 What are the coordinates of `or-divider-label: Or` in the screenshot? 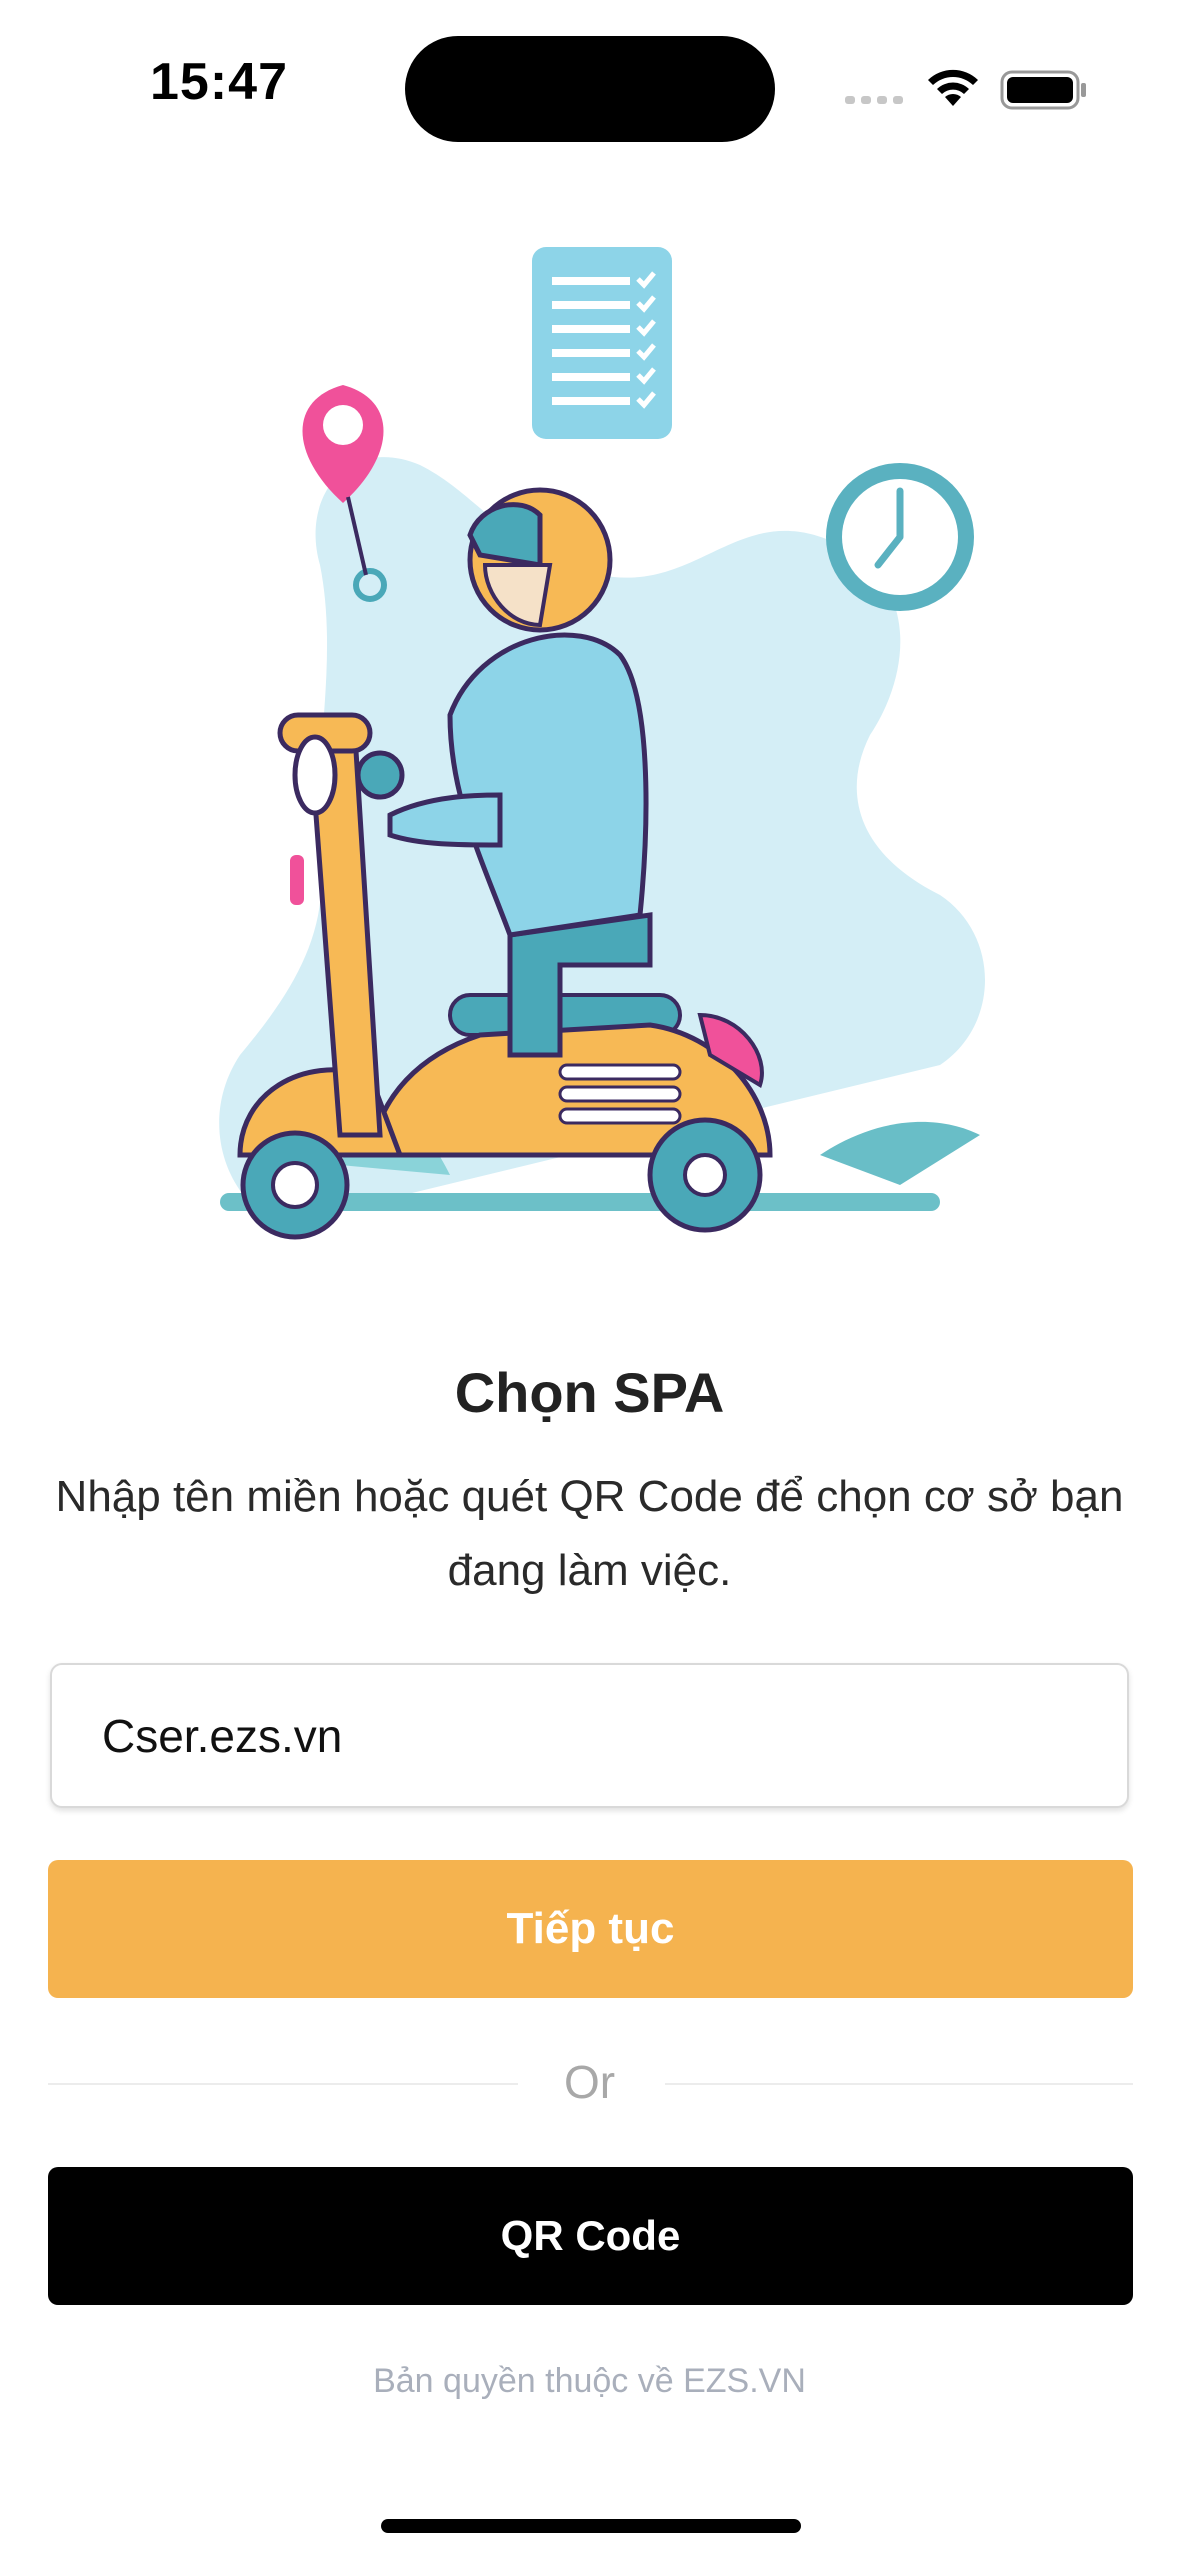 It's located at (589, 2082).